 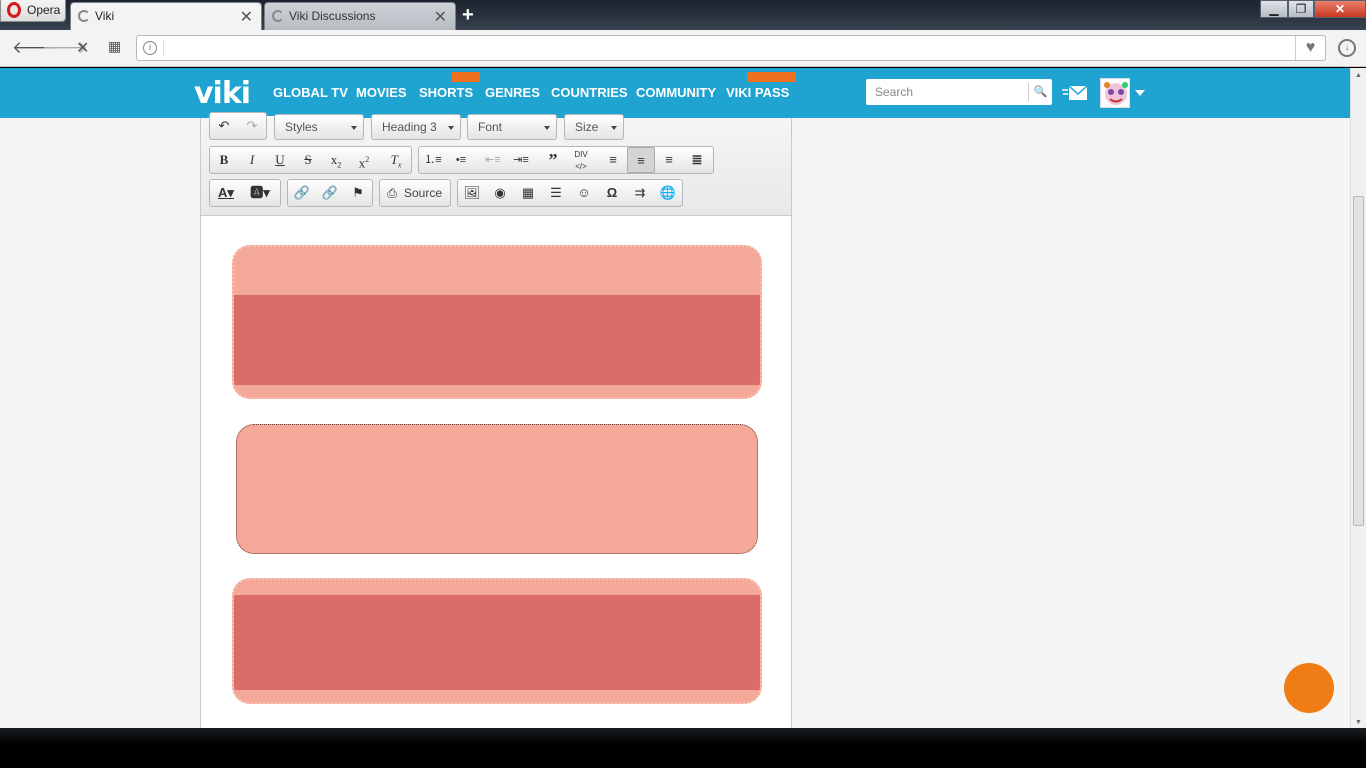 I want to click on subscript-icon: x2, so click(x=336, y=160).